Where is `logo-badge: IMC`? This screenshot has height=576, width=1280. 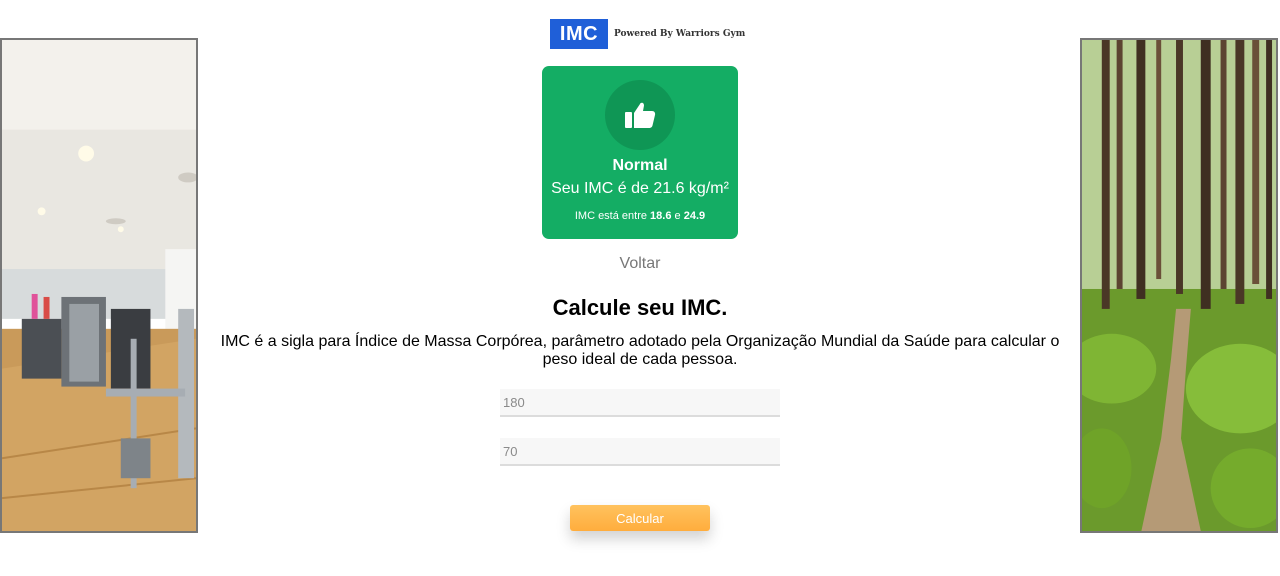 logo-badge: IMC is located at coordinates (579, 34).